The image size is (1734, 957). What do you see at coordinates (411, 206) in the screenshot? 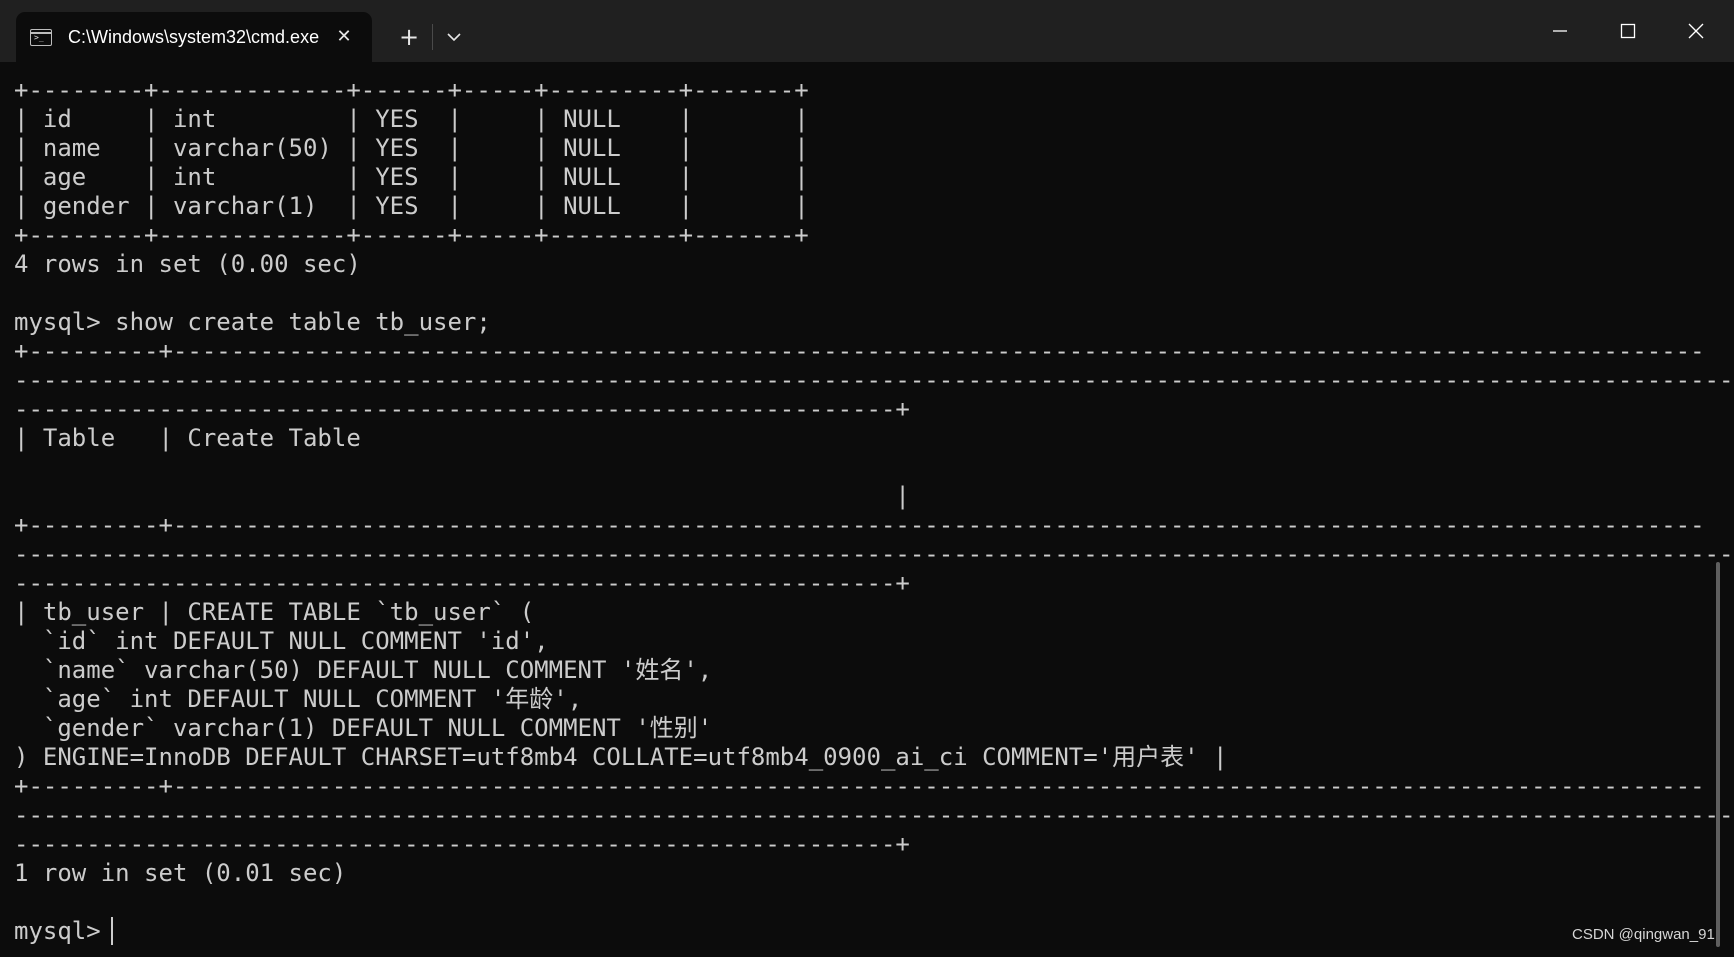
I see `terminal-line: | gender | varchar(1) | YES | | NULL | |` at bounding box center [411, 206].